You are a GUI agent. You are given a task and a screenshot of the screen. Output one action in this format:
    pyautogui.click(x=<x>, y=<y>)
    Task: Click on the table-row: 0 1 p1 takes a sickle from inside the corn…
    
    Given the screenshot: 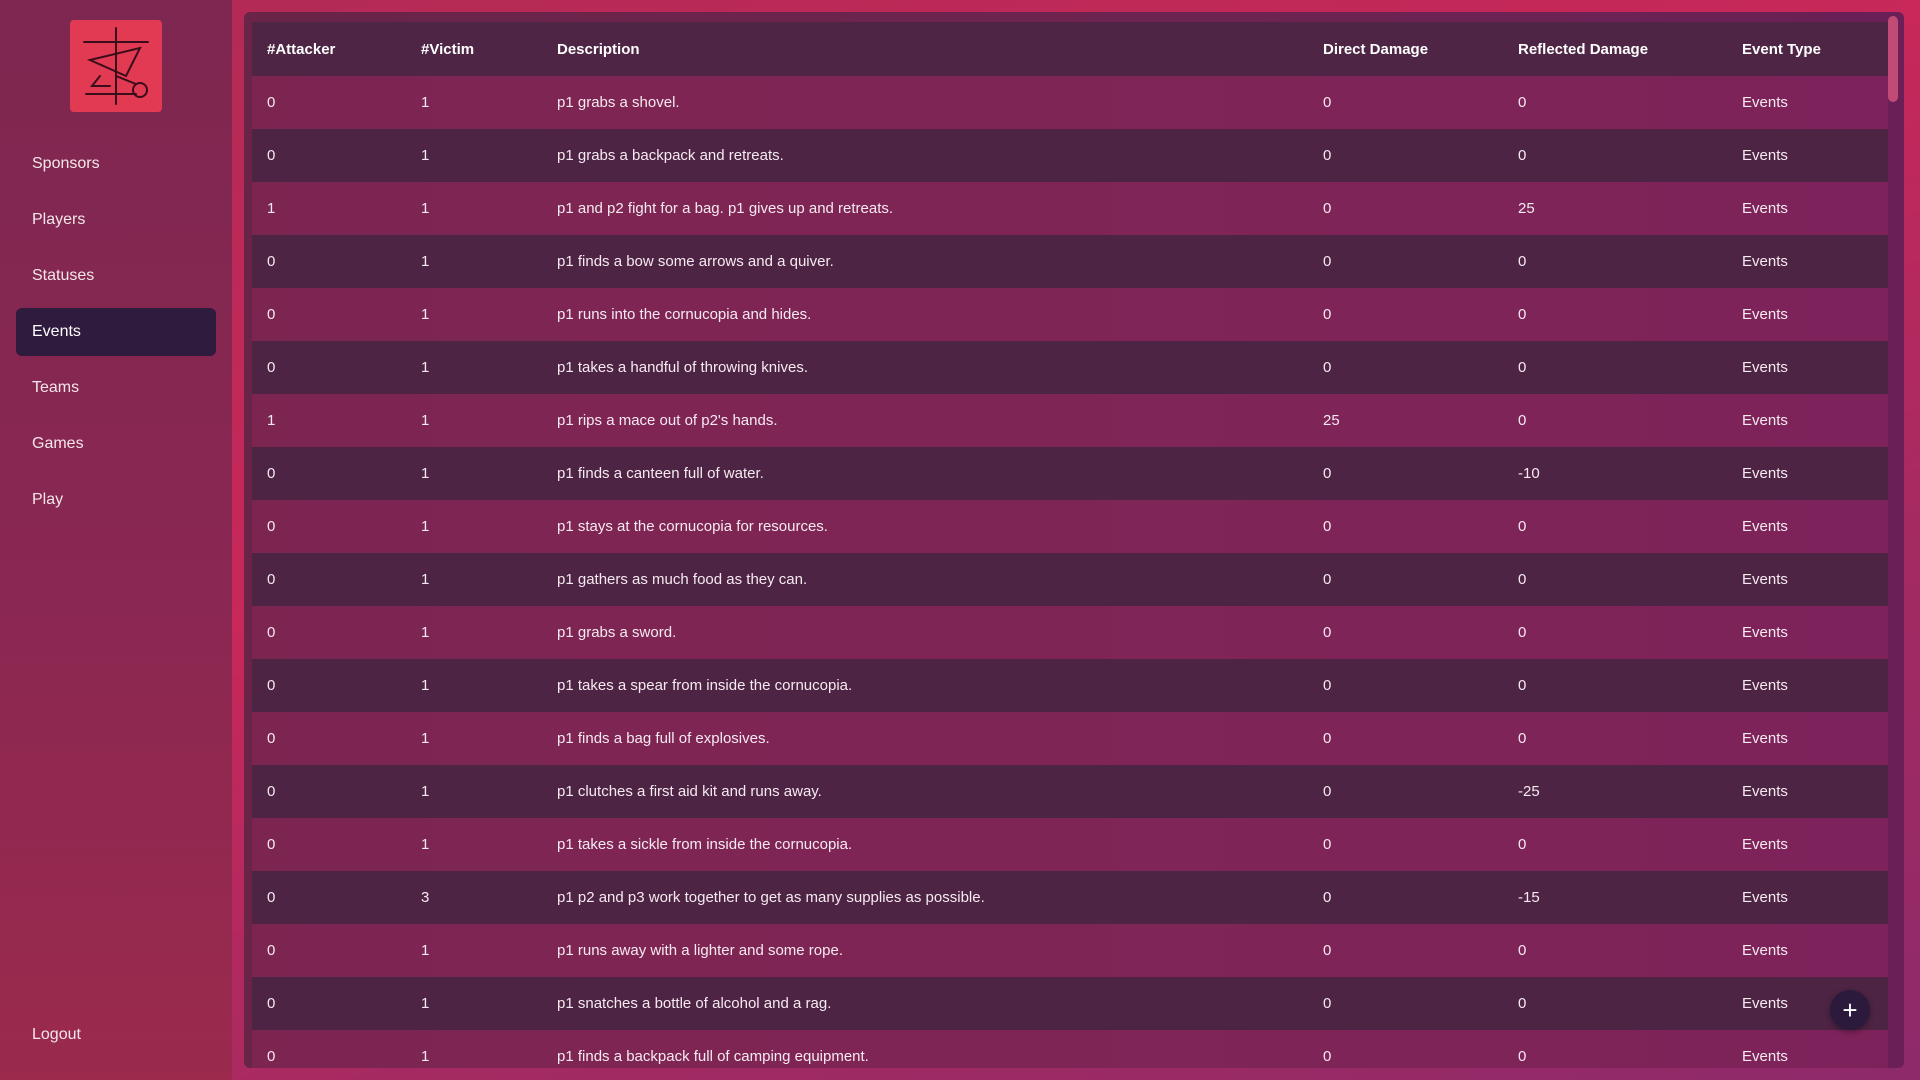 What is the action you would take?
    pyautogui.click(x=1070, y=844)
    